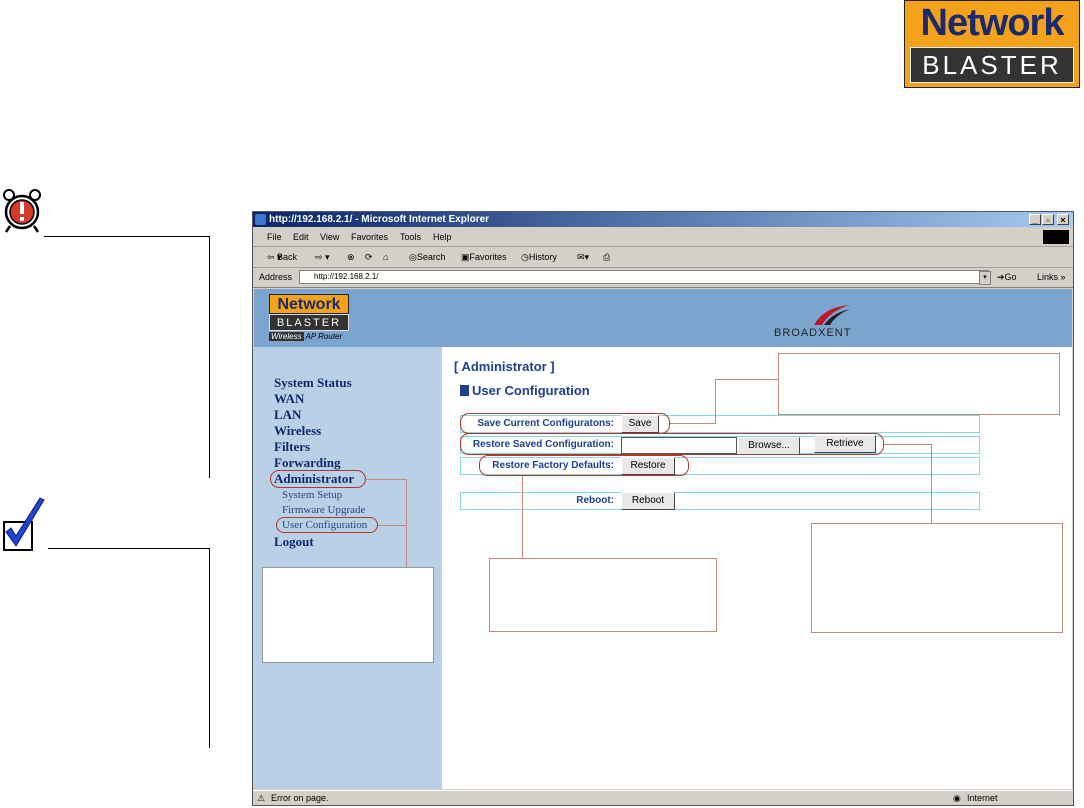  I want to click on close-button: ×, so click(1063, 219).